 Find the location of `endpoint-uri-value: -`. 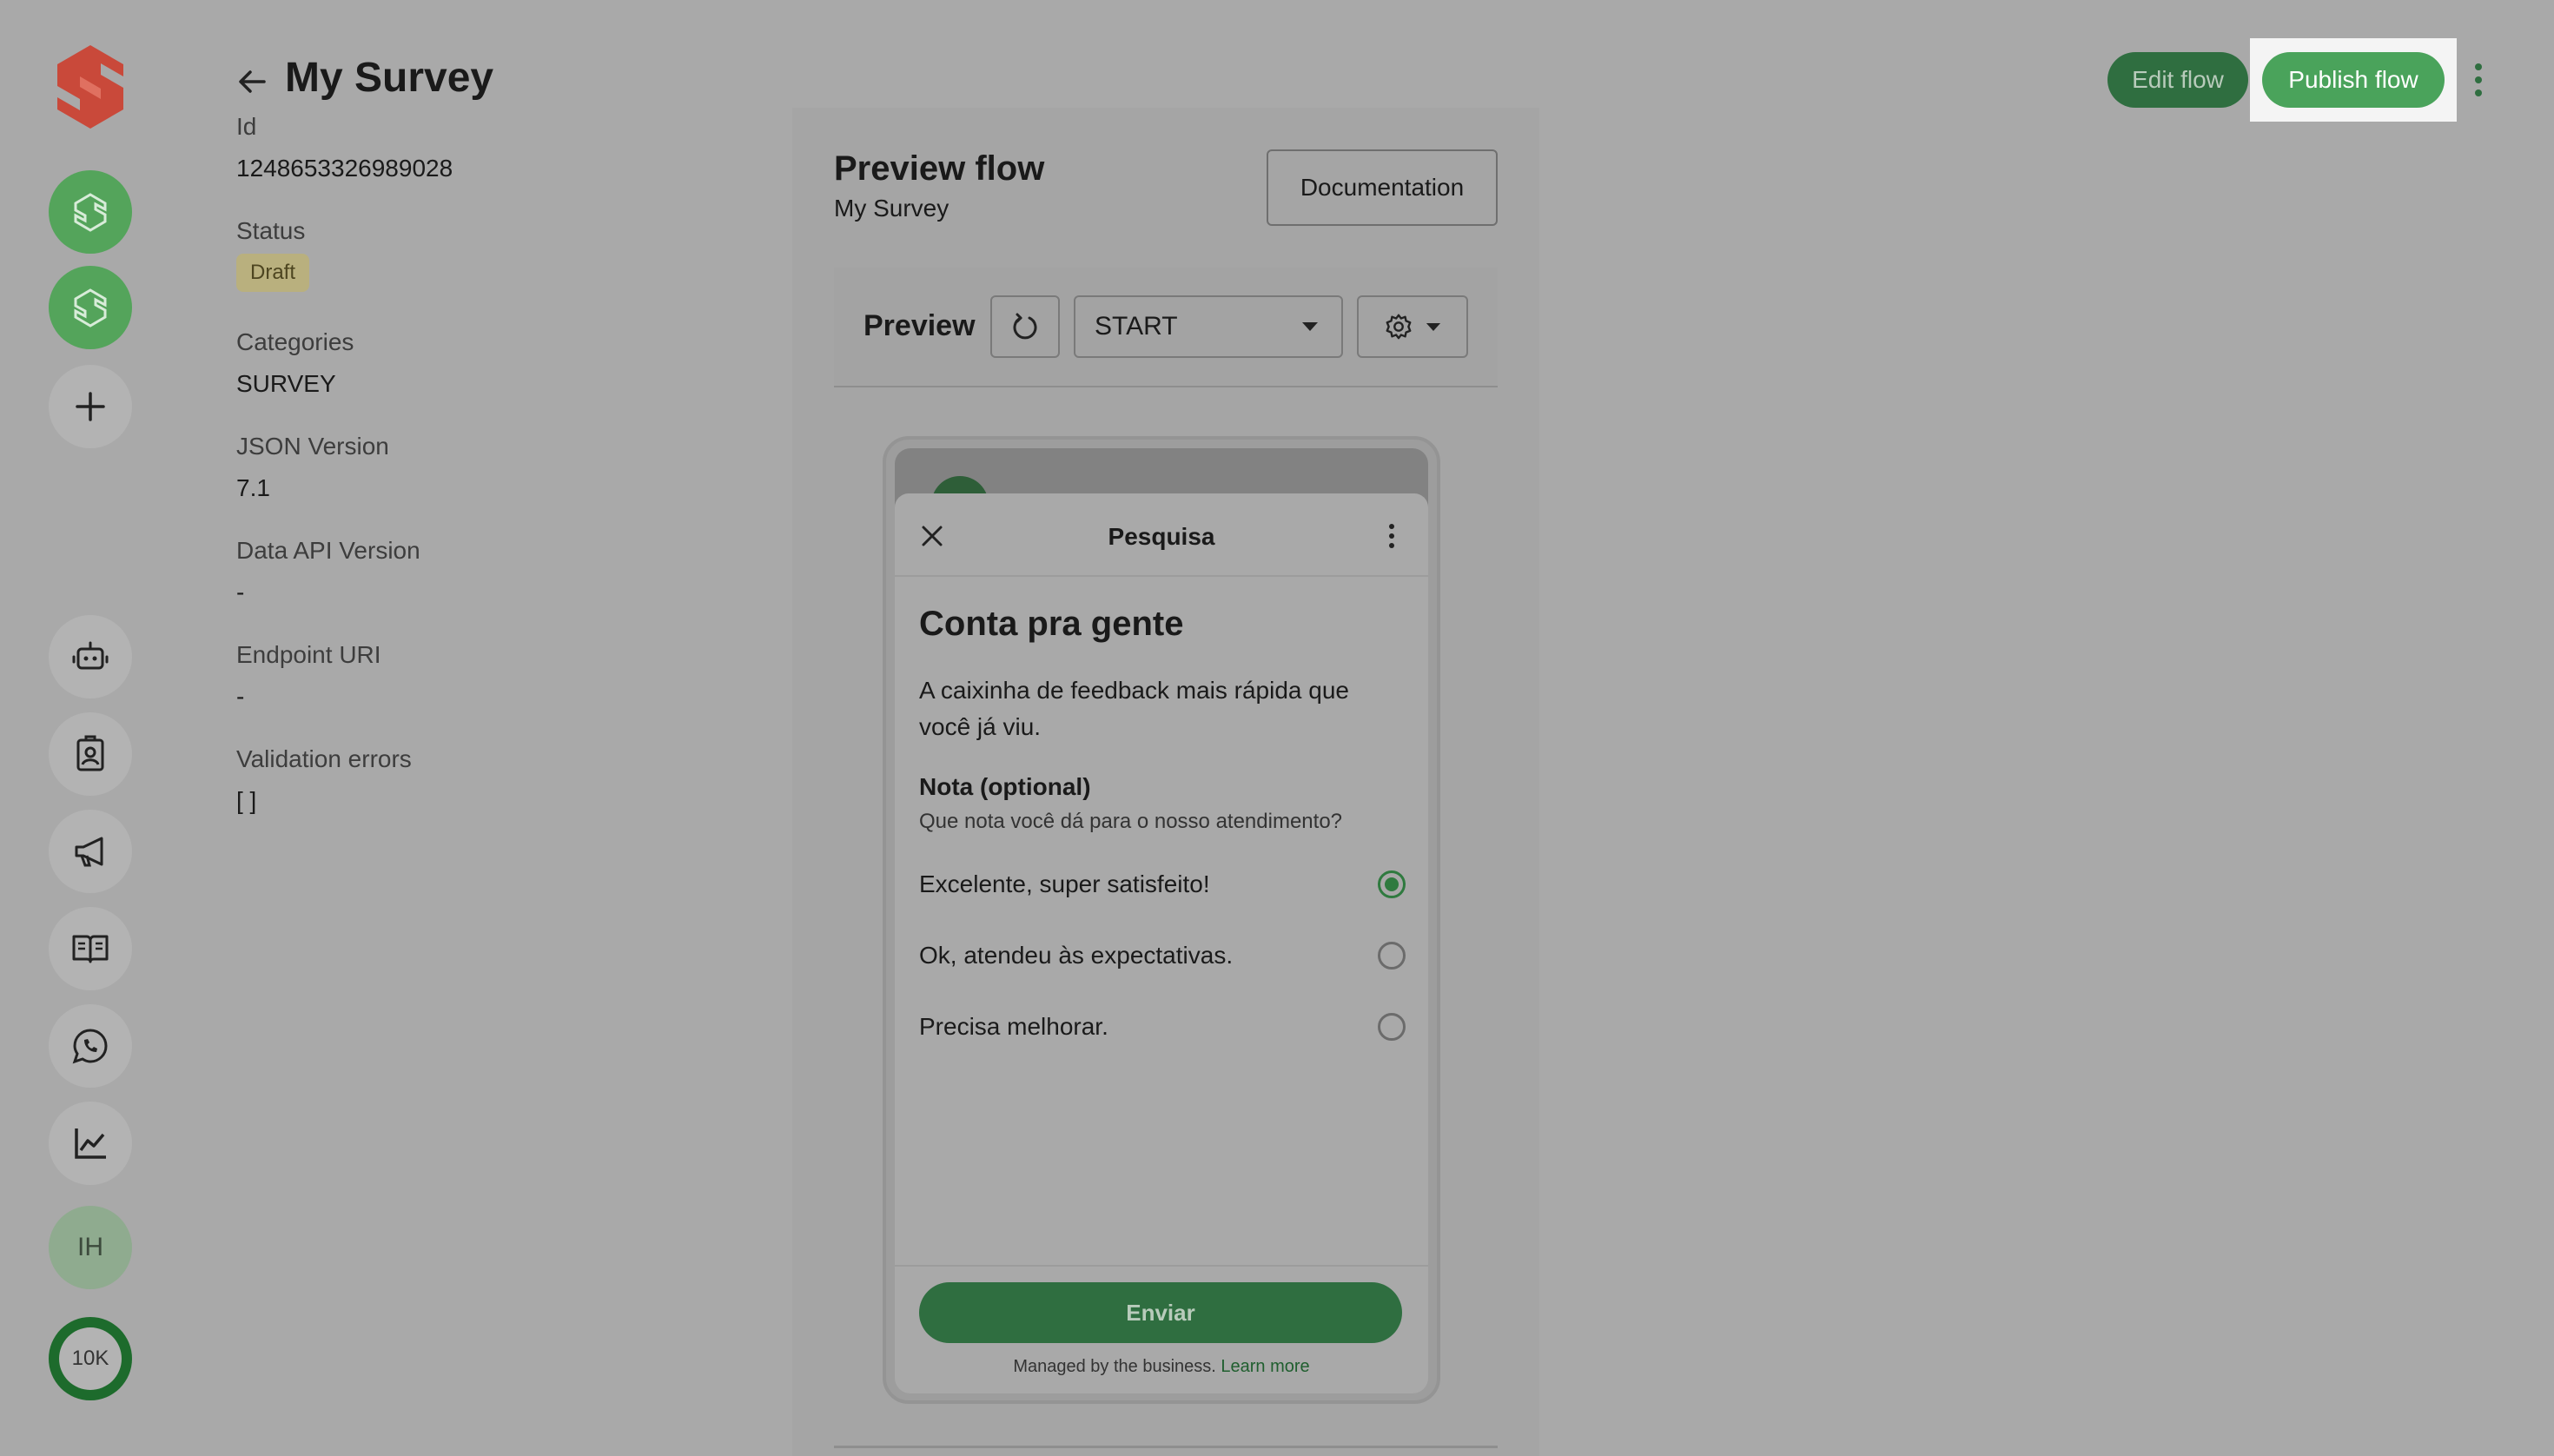

endpoint-uri-value: - is located at coordinates (241, 696).